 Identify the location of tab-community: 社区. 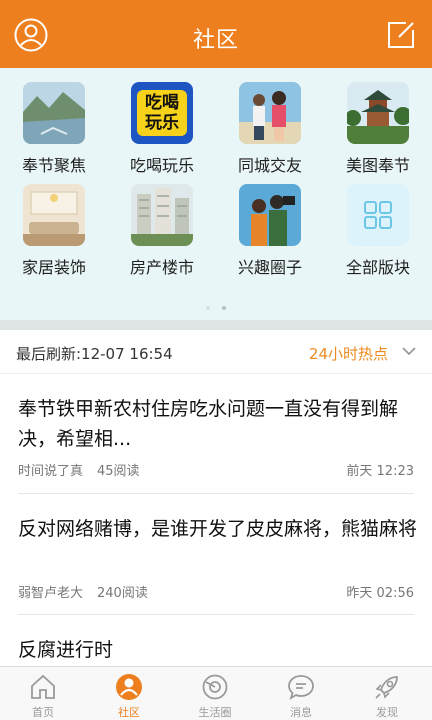
(129, 693).